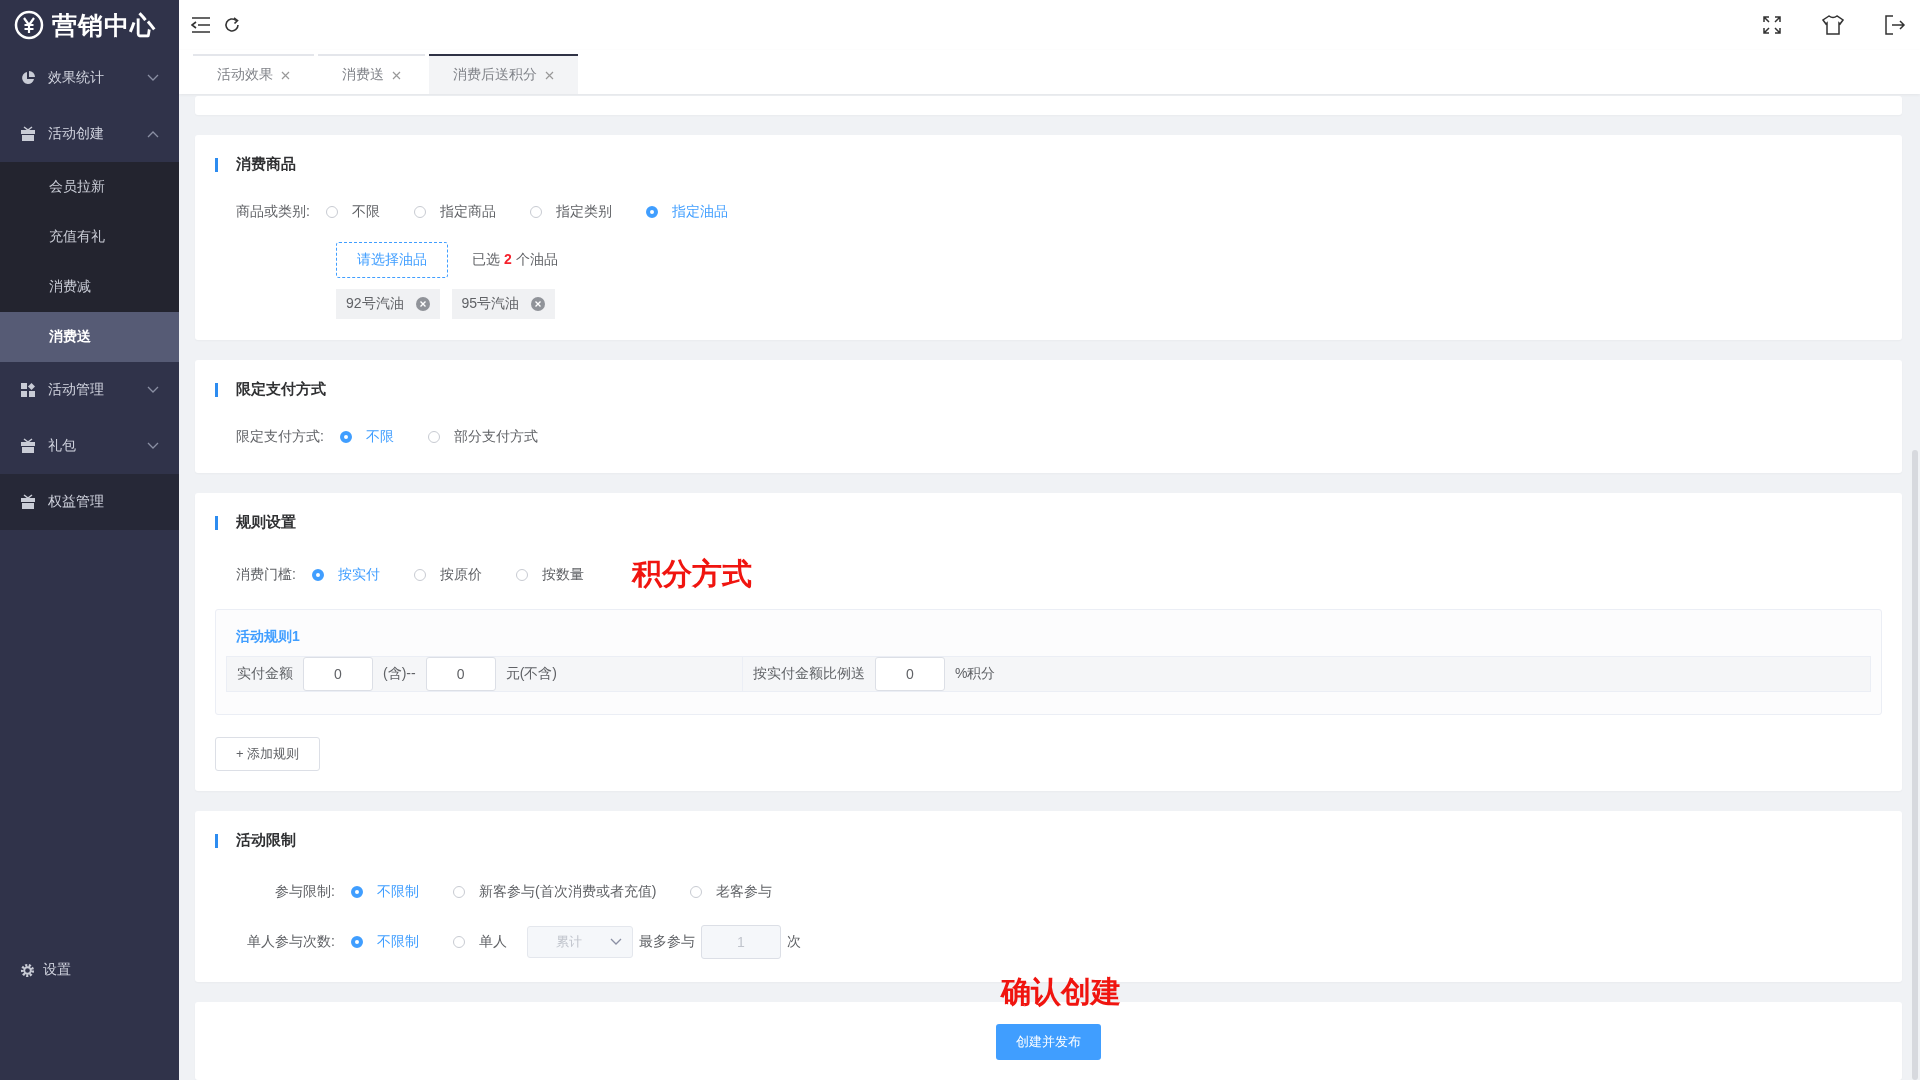  What do you see at coordinates (667, 942) in the screenshot?
I see `field-label: 最多参与` at bounding box center [667, 942].